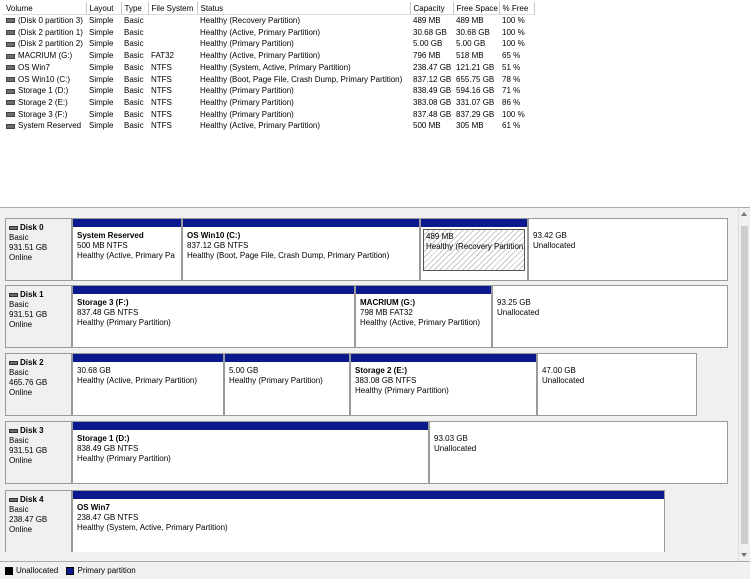  Describe the element at coordinates (388, 302) in the screenshot. I see `partition-title: MACRIUM (G:)` at that location.